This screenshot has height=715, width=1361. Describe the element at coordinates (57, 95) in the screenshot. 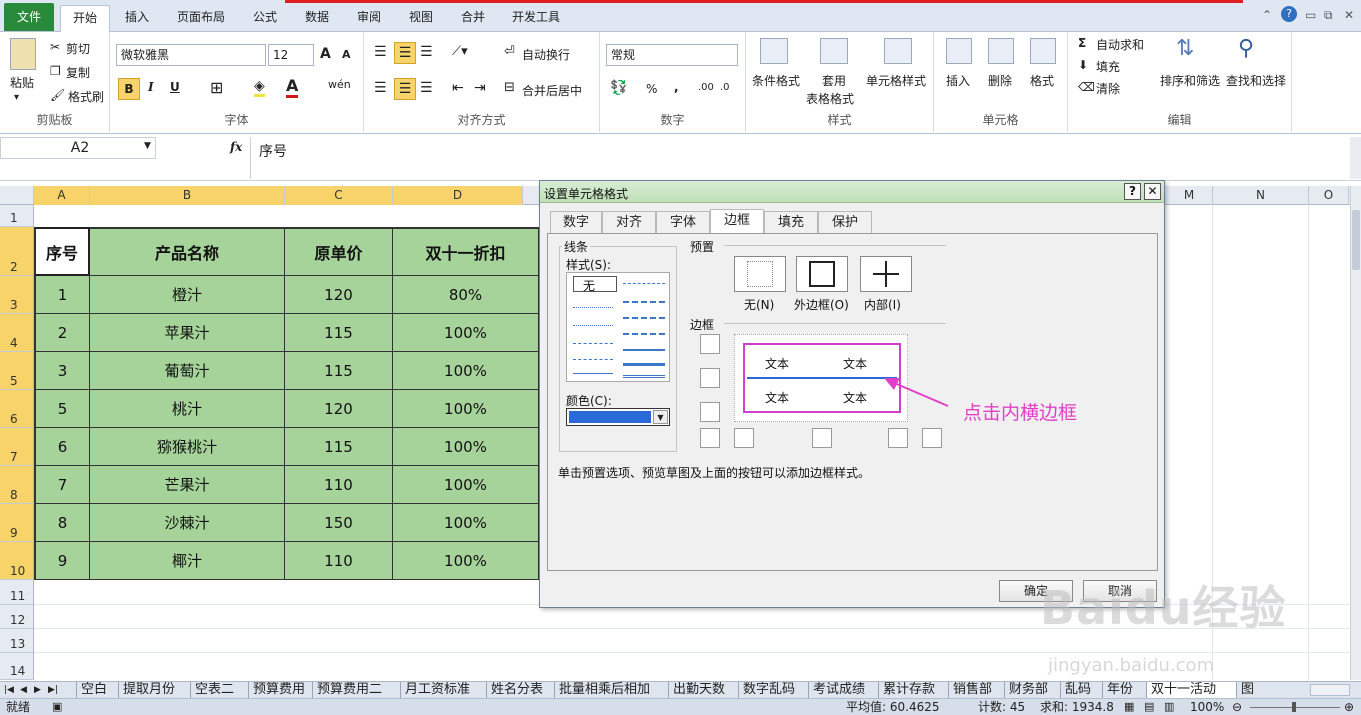

I see `format-painter-icon: 🖌` at that location.